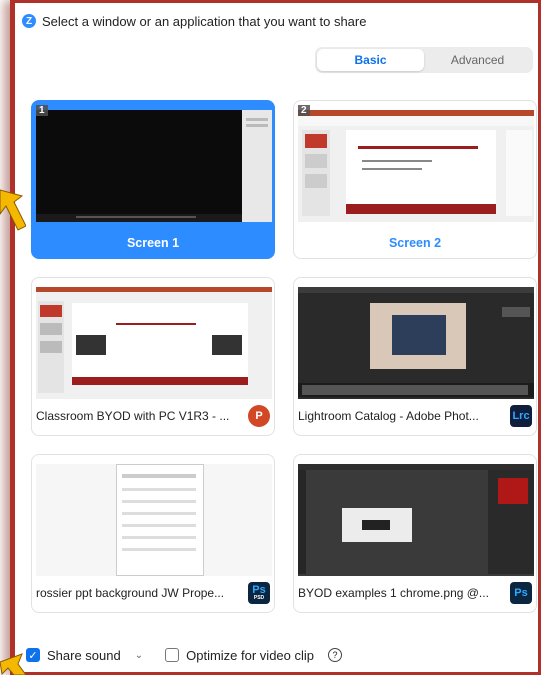  I want to click on powerpoint-label-row: Classroom BYOD with PC V1R3 - ... P, so click(153, 416).